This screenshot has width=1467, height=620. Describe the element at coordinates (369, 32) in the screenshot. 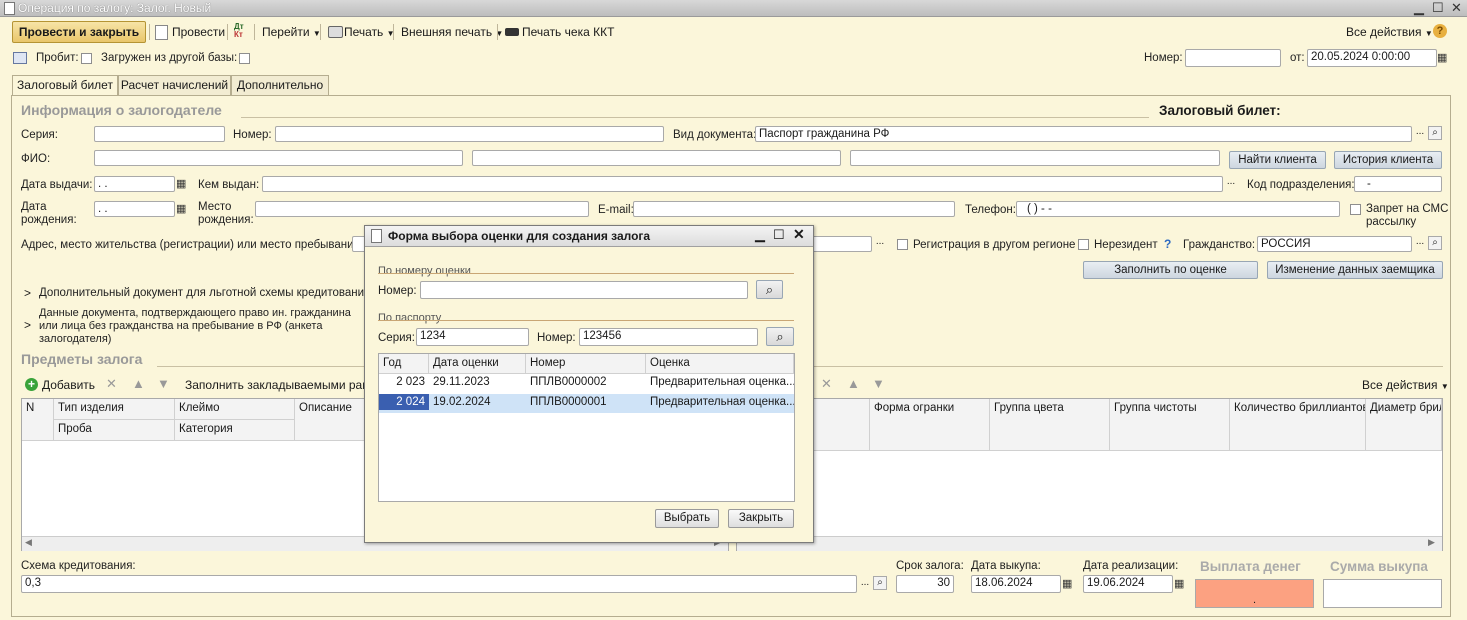

I see `print-menu-button: Печать ▼` at that location.